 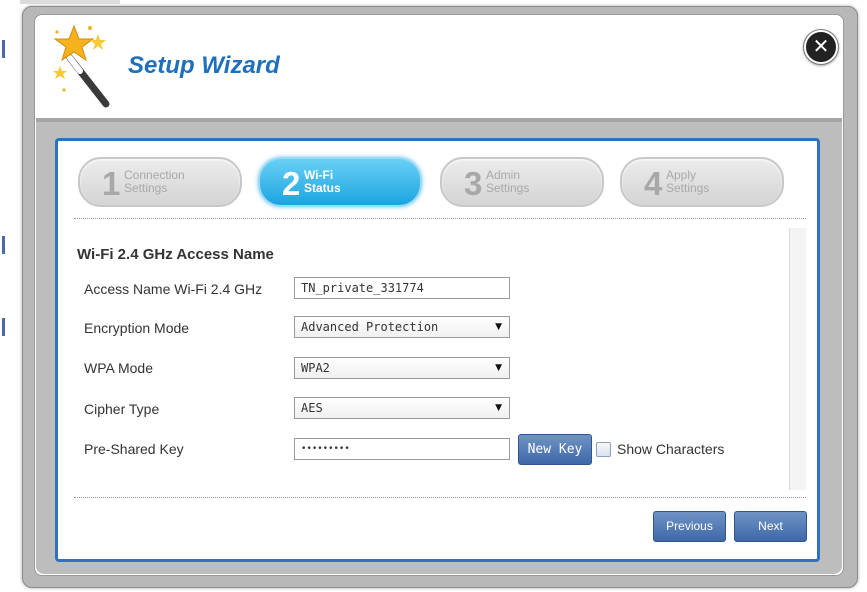 I want to click on encryption-mode-select: Advanced Protection ▼, so click(x=402, y=327).